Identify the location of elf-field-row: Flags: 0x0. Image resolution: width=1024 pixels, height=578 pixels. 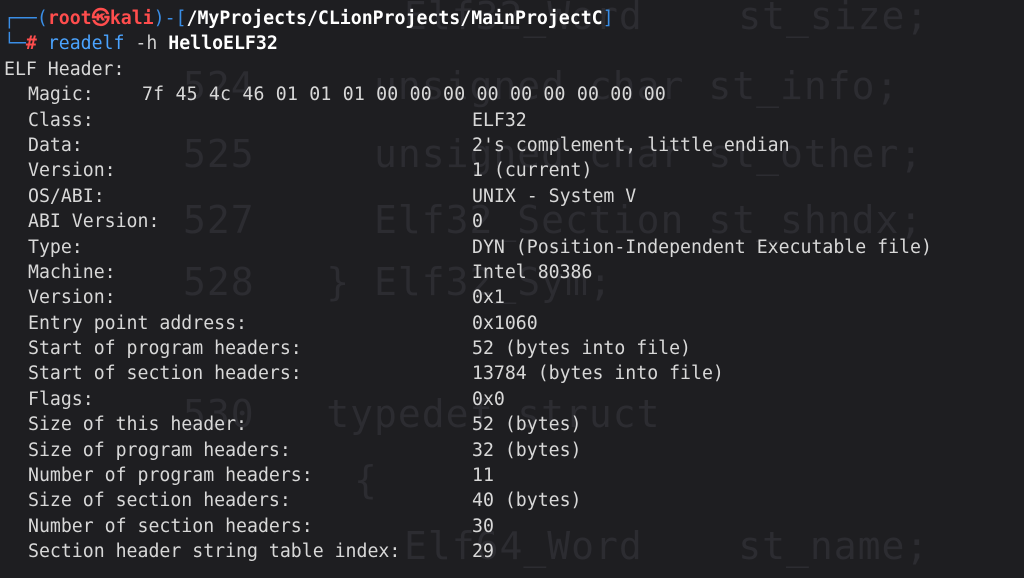
(514, 399).